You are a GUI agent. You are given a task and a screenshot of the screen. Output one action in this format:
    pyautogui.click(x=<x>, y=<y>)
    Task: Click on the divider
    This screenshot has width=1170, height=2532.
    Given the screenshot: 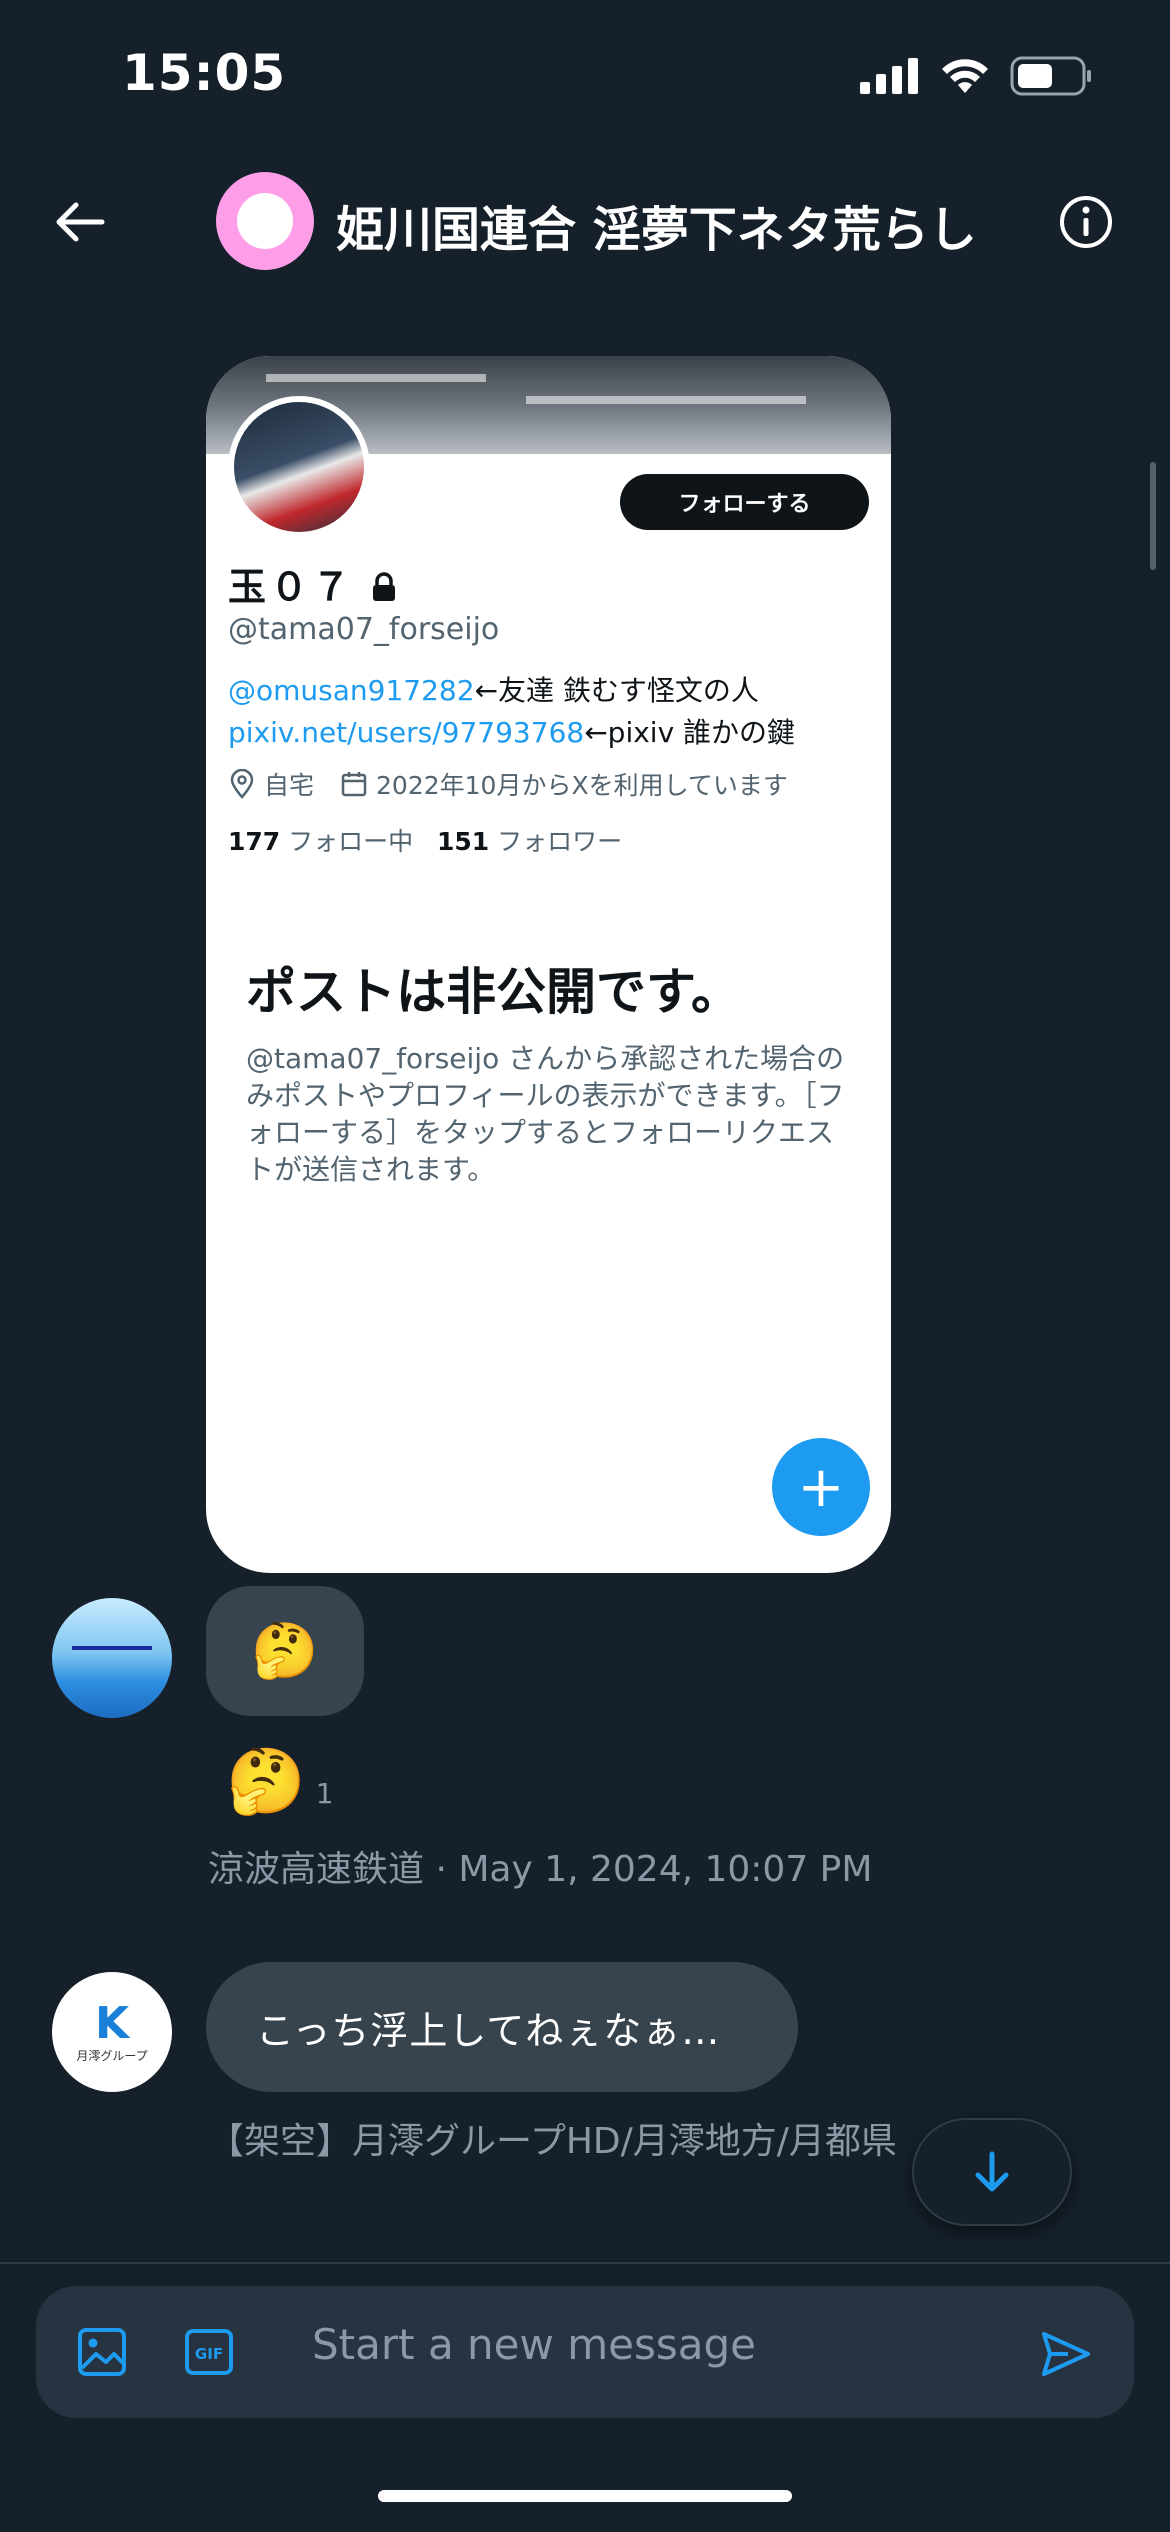 What is the action you would take?
    pyautogui.click(x=585, y=2263)
    